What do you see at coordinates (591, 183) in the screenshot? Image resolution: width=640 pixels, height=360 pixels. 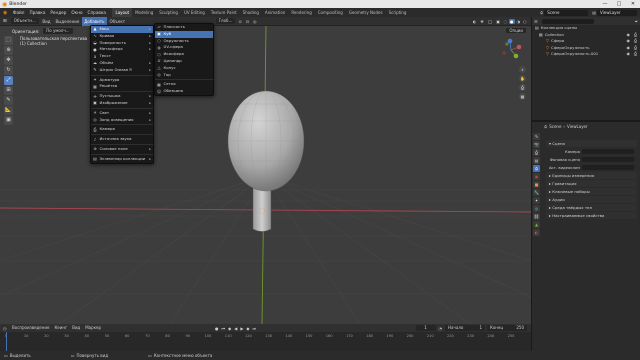 I see `properties-section: ▸ Гравитация` at bounding box center [591, 183].